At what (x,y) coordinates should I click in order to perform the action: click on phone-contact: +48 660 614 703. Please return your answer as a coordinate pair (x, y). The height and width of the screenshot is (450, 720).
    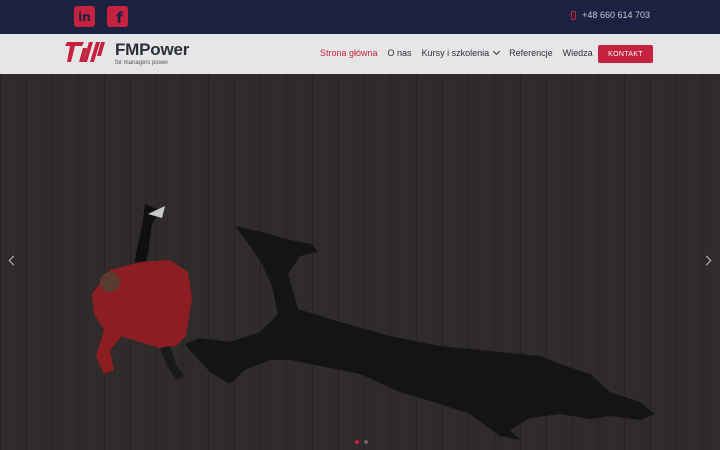
    Looking at the image, I should click on (610, 15).